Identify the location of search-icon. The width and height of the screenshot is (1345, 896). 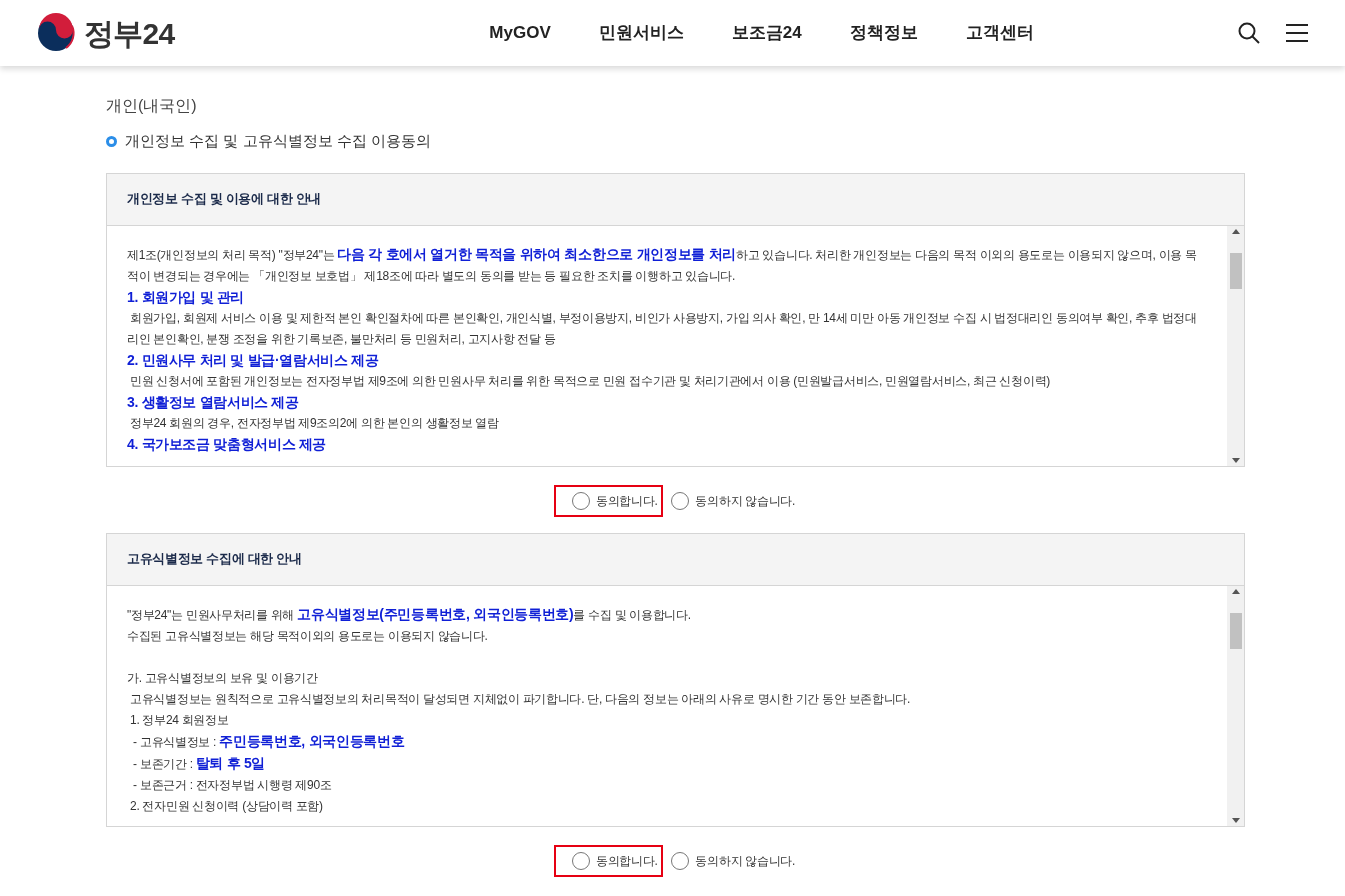
(1249, 33).